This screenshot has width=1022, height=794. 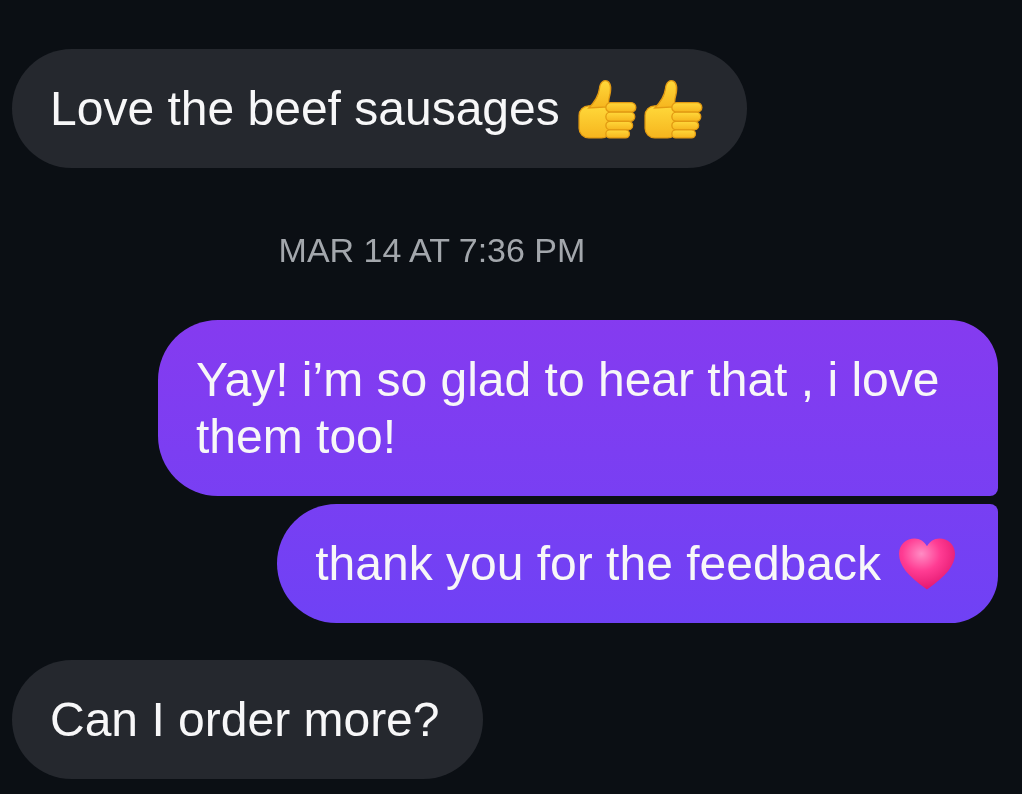 What do you see at coordinates (432, 250) in the screenshot?
I see `timestamp: MAR 14 AT 7:36 PM` at bounding box center [432, 250].